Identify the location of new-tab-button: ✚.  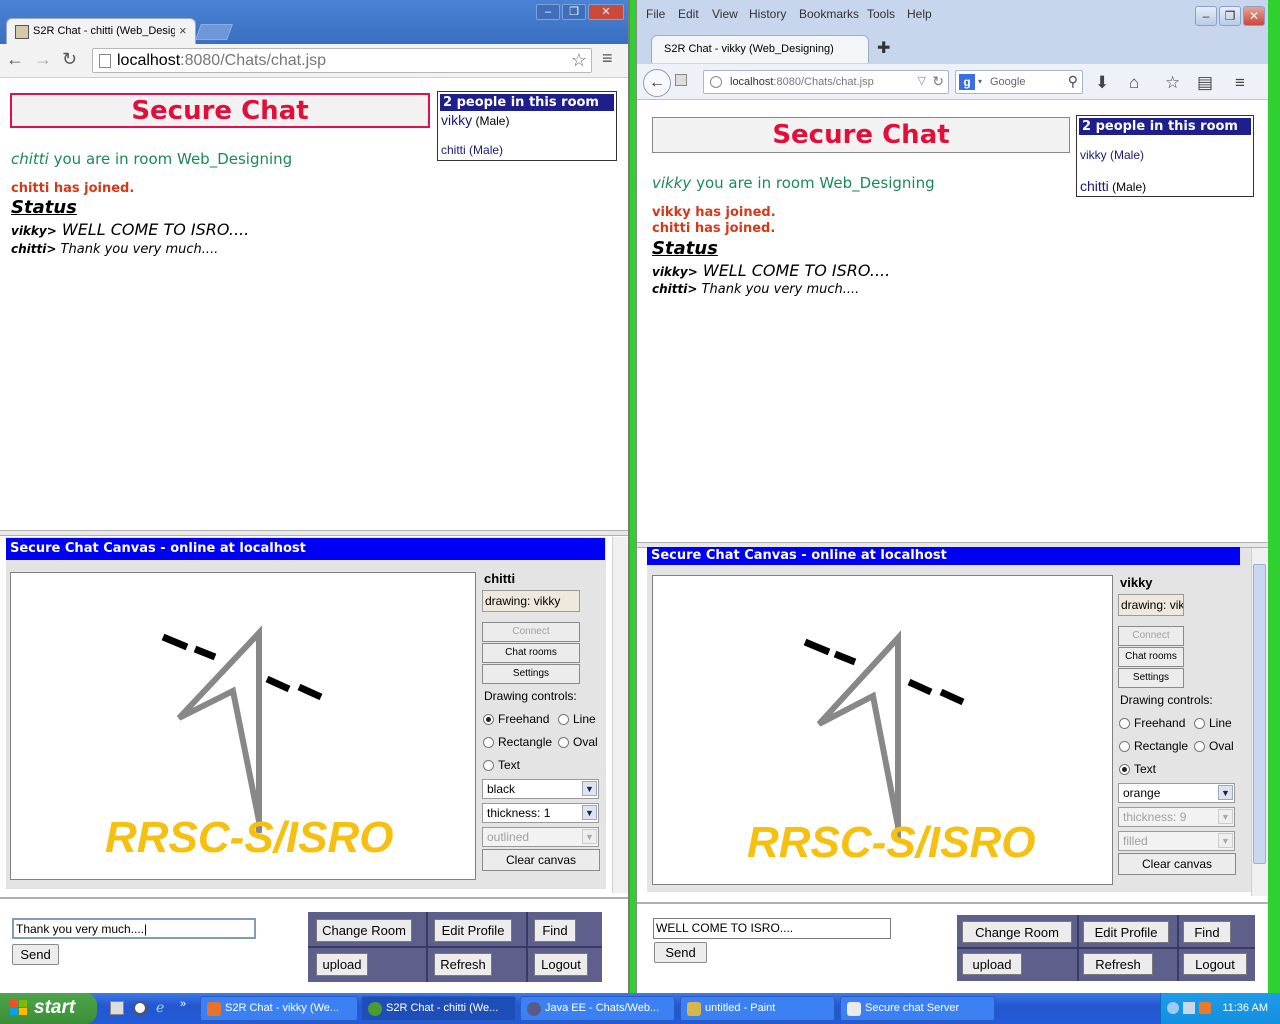
(883, 48).